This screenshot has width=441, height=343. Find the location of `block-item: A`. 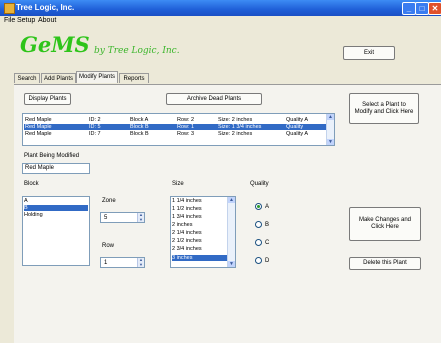

block-item: A is located at coordinates (56, 201).